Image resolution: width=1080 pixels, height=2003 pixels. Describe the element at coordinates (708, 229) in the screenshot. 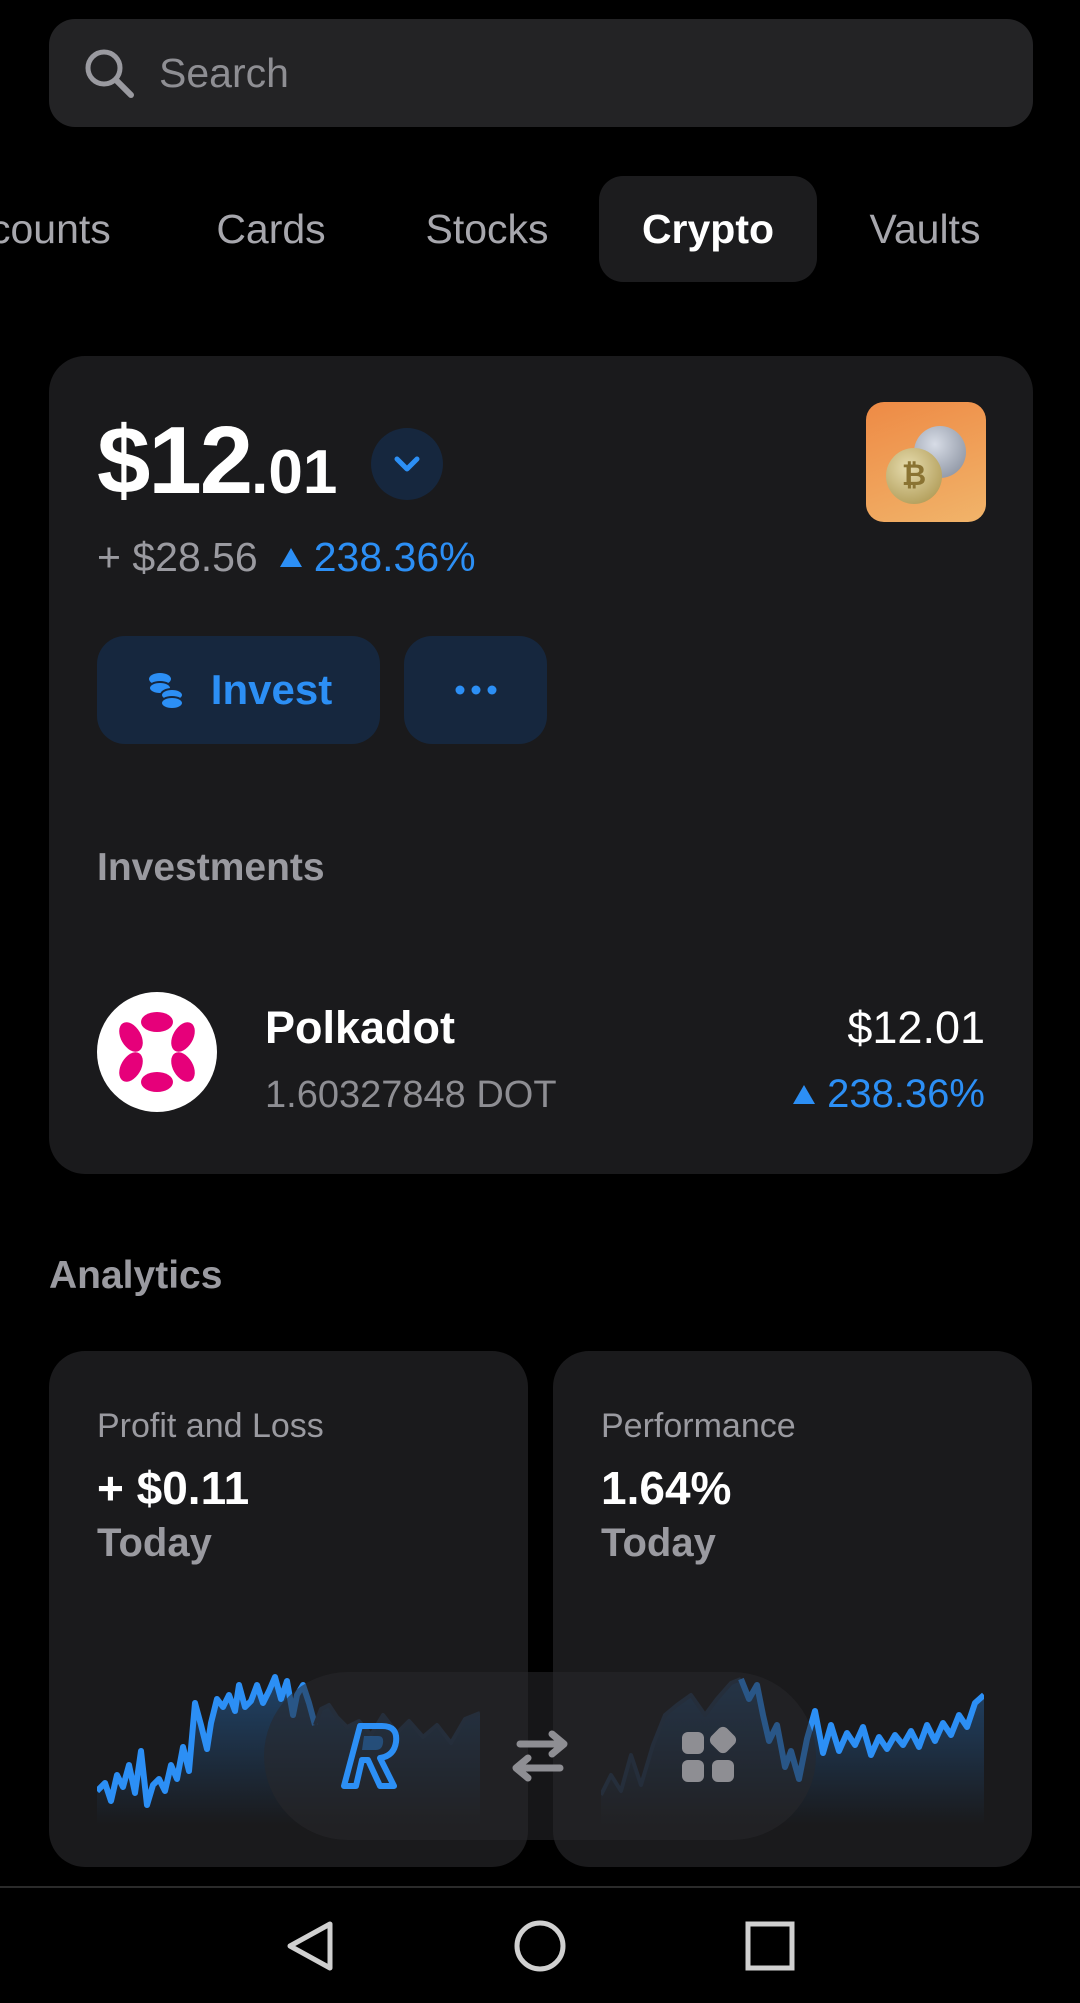

I see `tab-crypto: Crypto` at that location.